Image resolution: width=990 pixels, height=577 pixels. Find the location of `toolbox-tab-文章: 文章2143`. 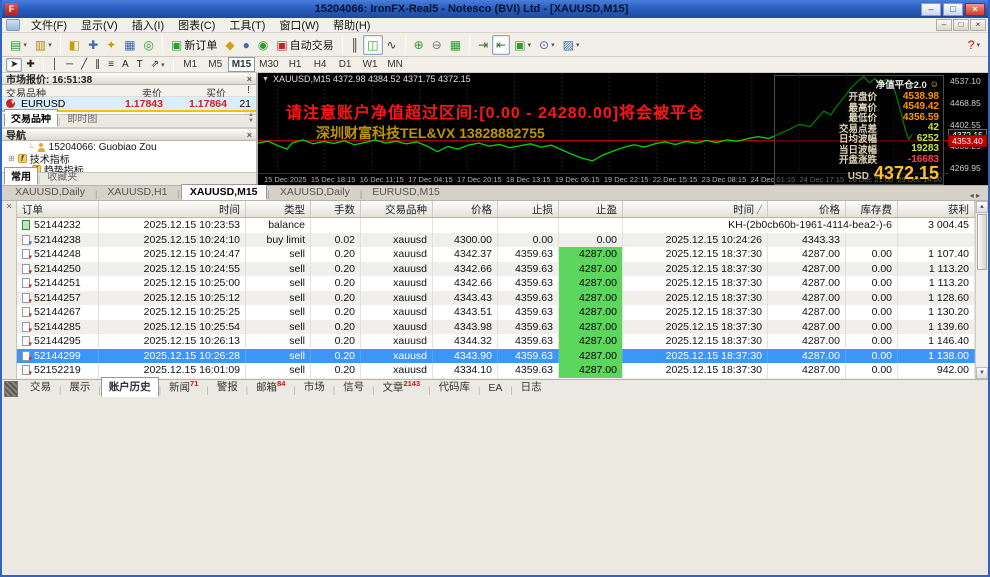

toolbox-tab-文章: 文章2143 is located at coordinates (401, 387).